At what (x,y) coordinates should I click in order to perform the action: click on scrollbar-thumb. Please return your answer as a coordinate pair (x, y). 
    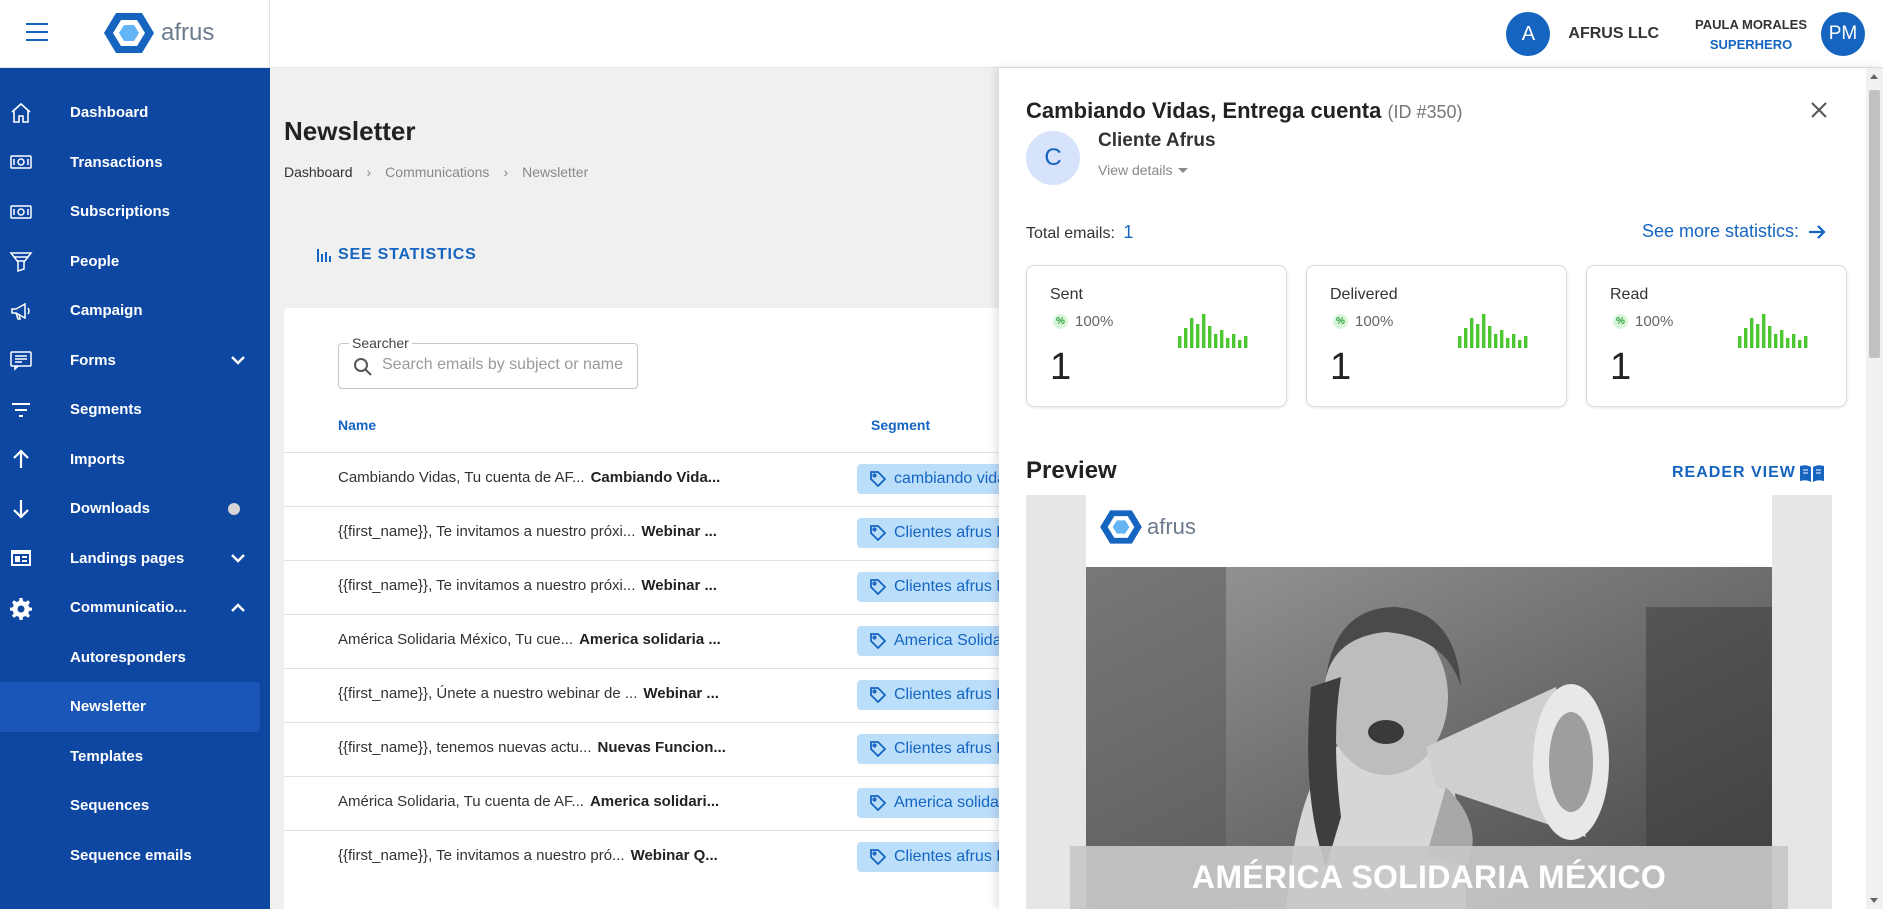
    Looking at the image, I should click on (1874, 224).